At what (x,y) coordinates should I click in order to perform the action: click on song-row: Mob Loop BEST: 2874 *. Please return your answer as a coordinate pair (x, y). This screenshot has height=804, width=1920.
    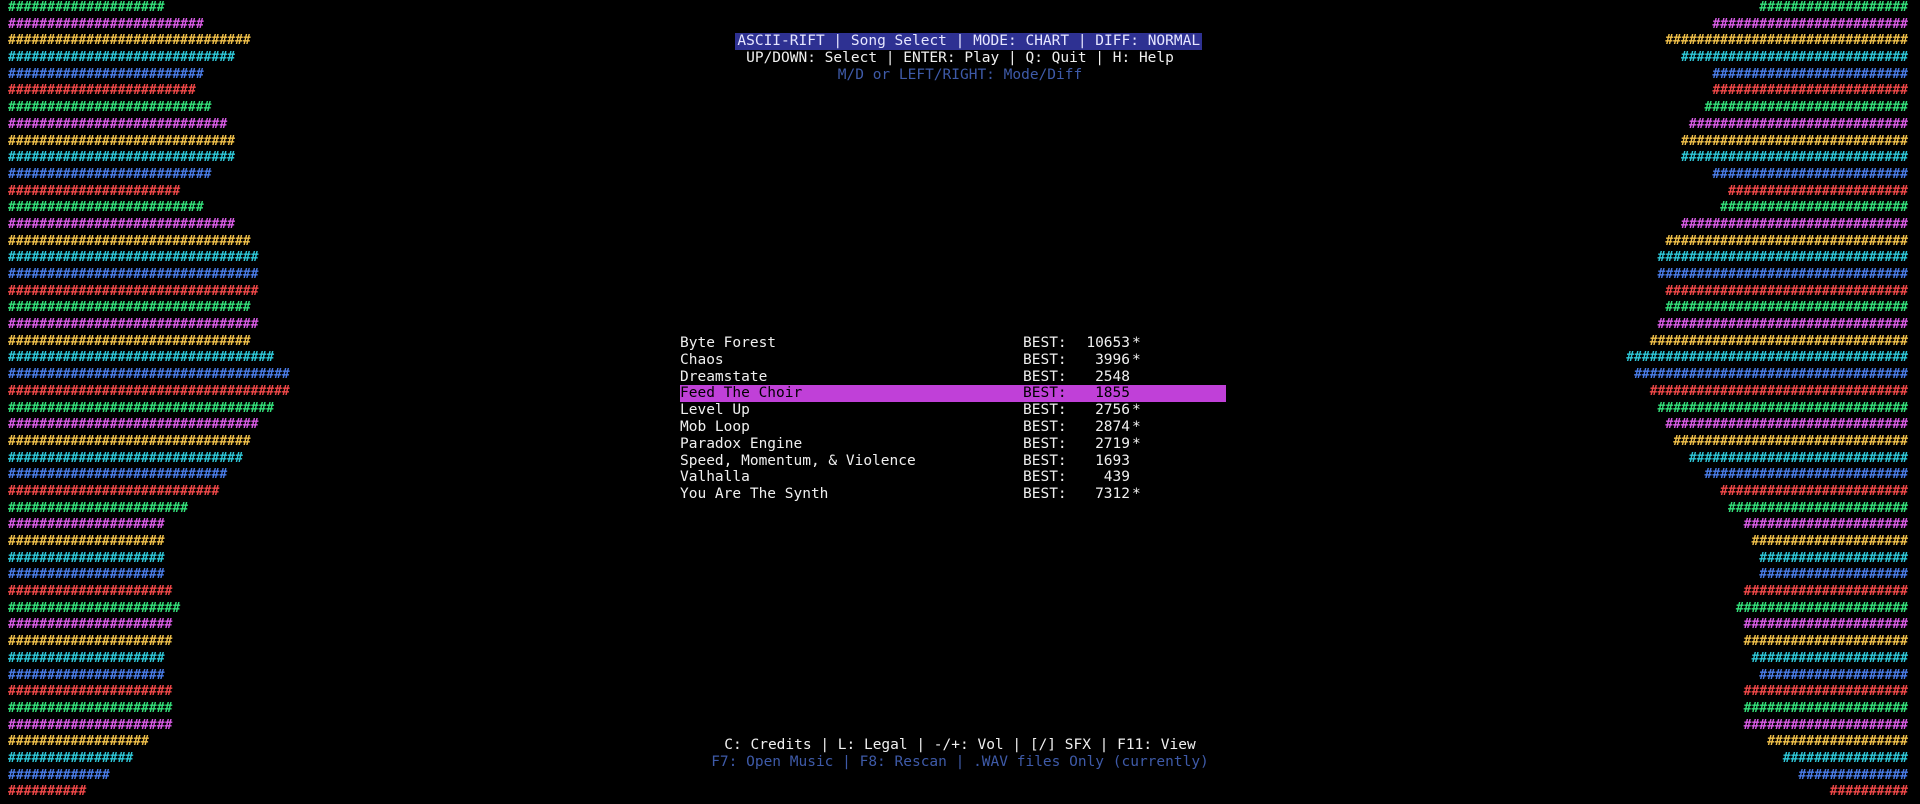
    Looking at the image, I should click on (953, 427).